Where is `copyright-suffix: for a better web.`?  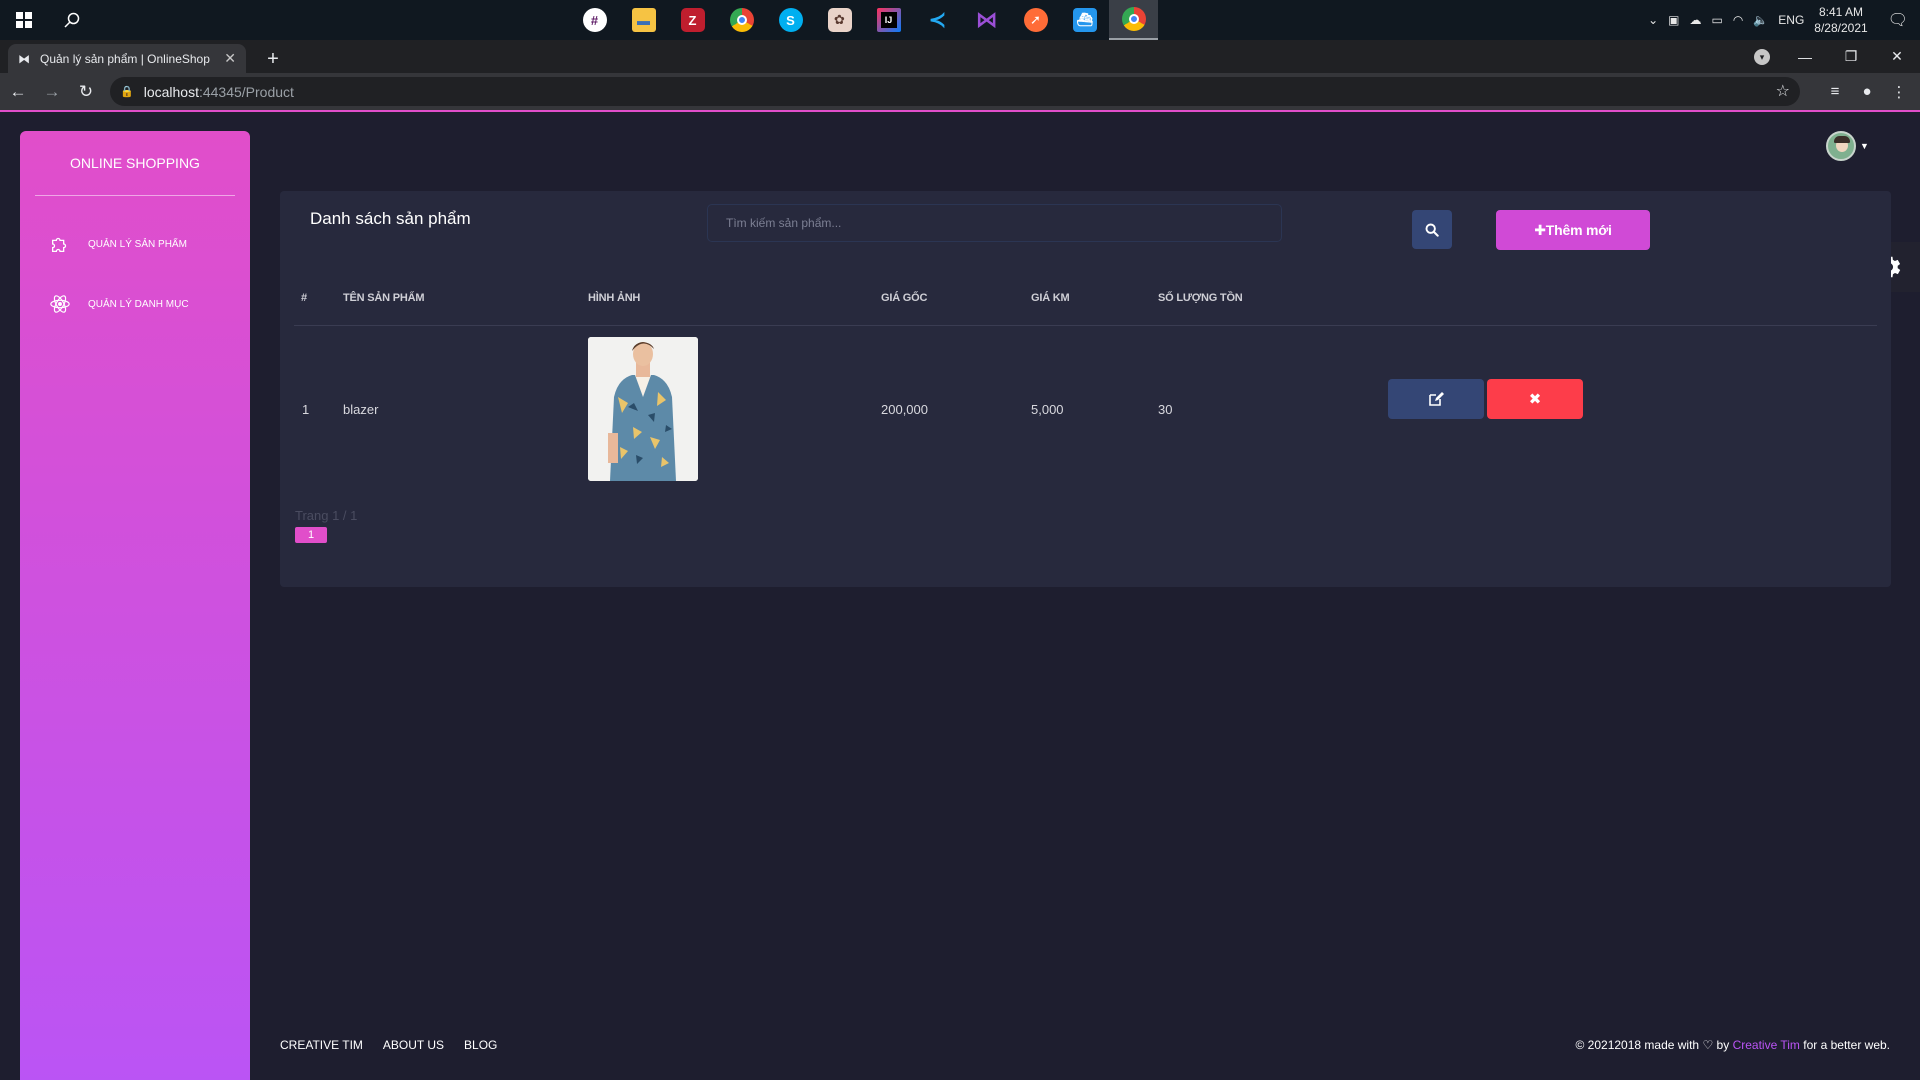 copyright-suffix: for a better web. is located at coordinates (1846, 1045).